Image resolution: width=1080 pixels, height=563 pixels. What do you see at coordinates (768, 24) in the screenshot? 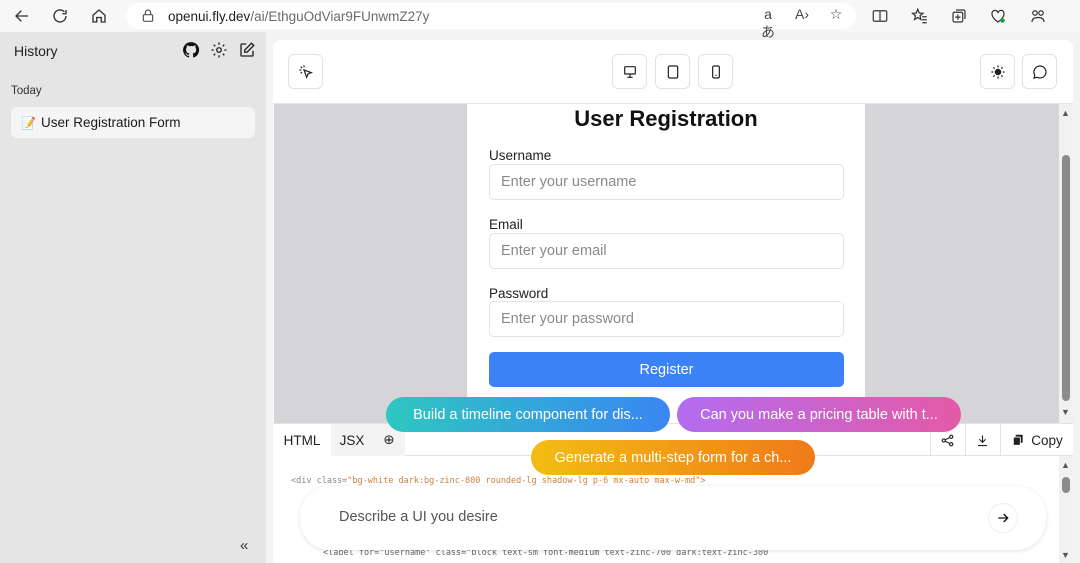
I see `translate-icon: aあ` at bounding box center [768, 24].